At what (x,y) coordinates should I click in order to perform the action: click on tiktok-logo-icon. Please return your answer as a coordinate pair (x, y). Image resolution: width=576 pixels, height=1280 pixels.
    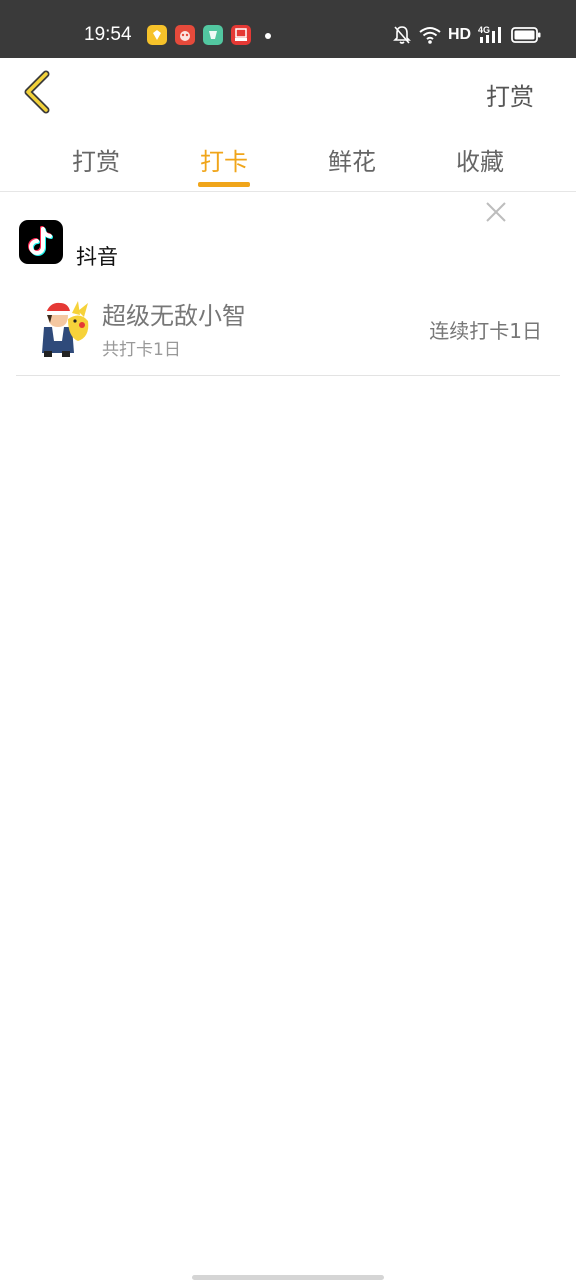
    Looking at the image, I should click on (41, 242).